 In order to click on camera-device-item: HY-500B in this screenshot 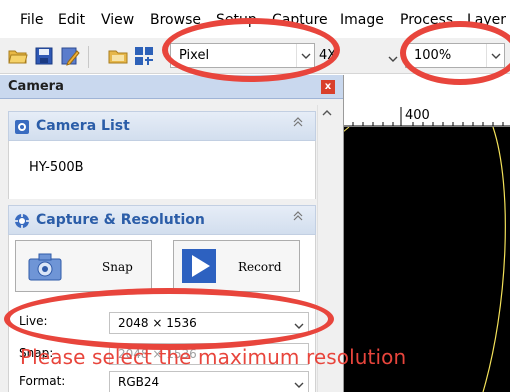, I will do `click(56, 167)`.